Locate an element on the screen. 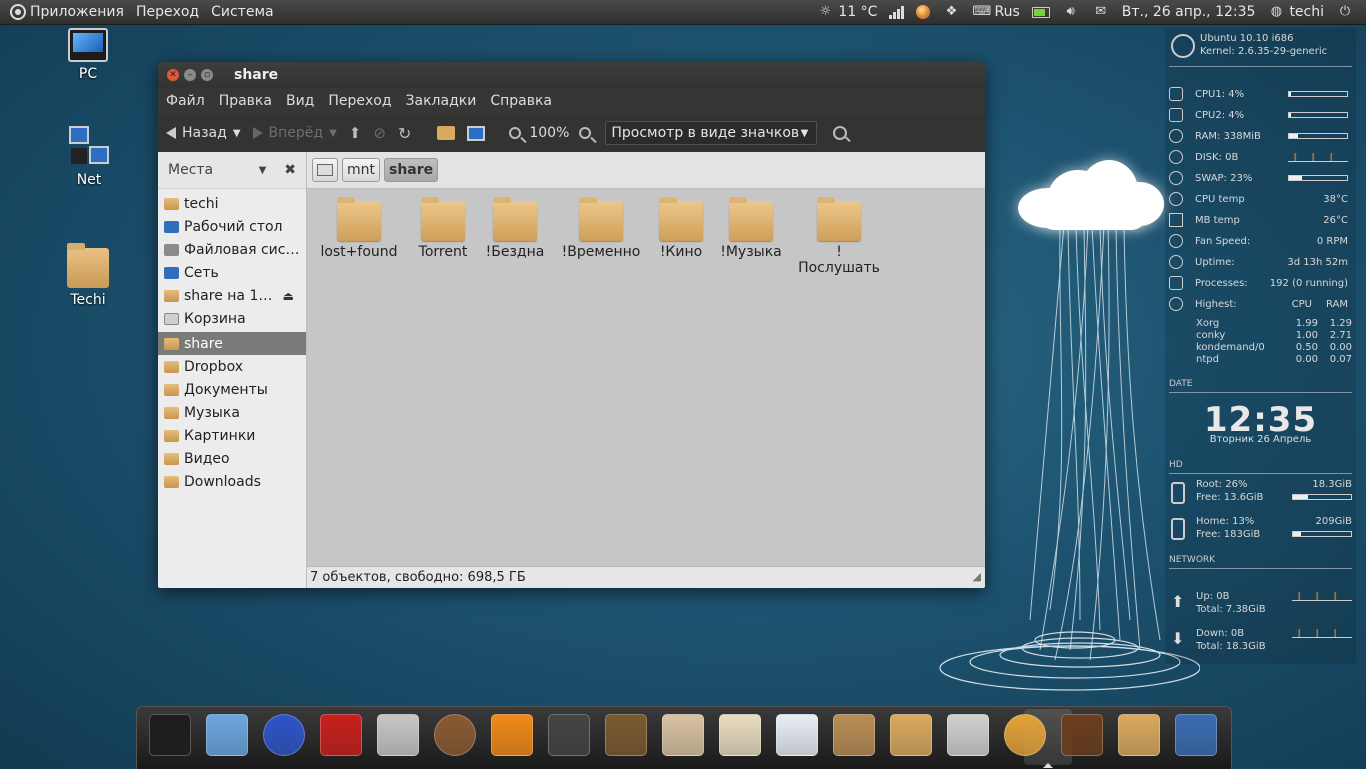 The width and height of the screenshot is (1366, 769). zoom-in-button is located at coordinates (585, 133).